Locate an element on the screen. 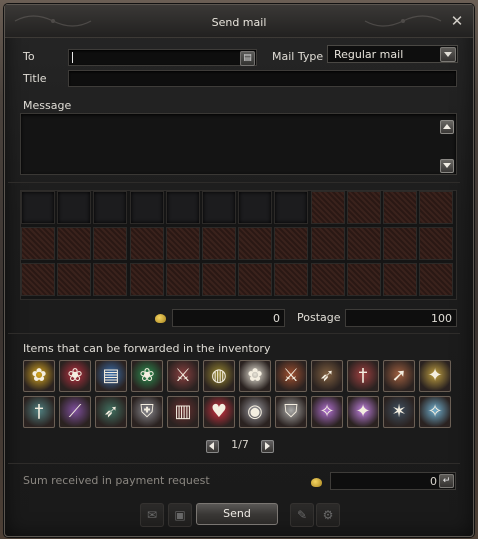 The height and width of the screenshot is (539, 478). purple-crystal-scroll-icon: ✦ is located at coordinates (363, 411).